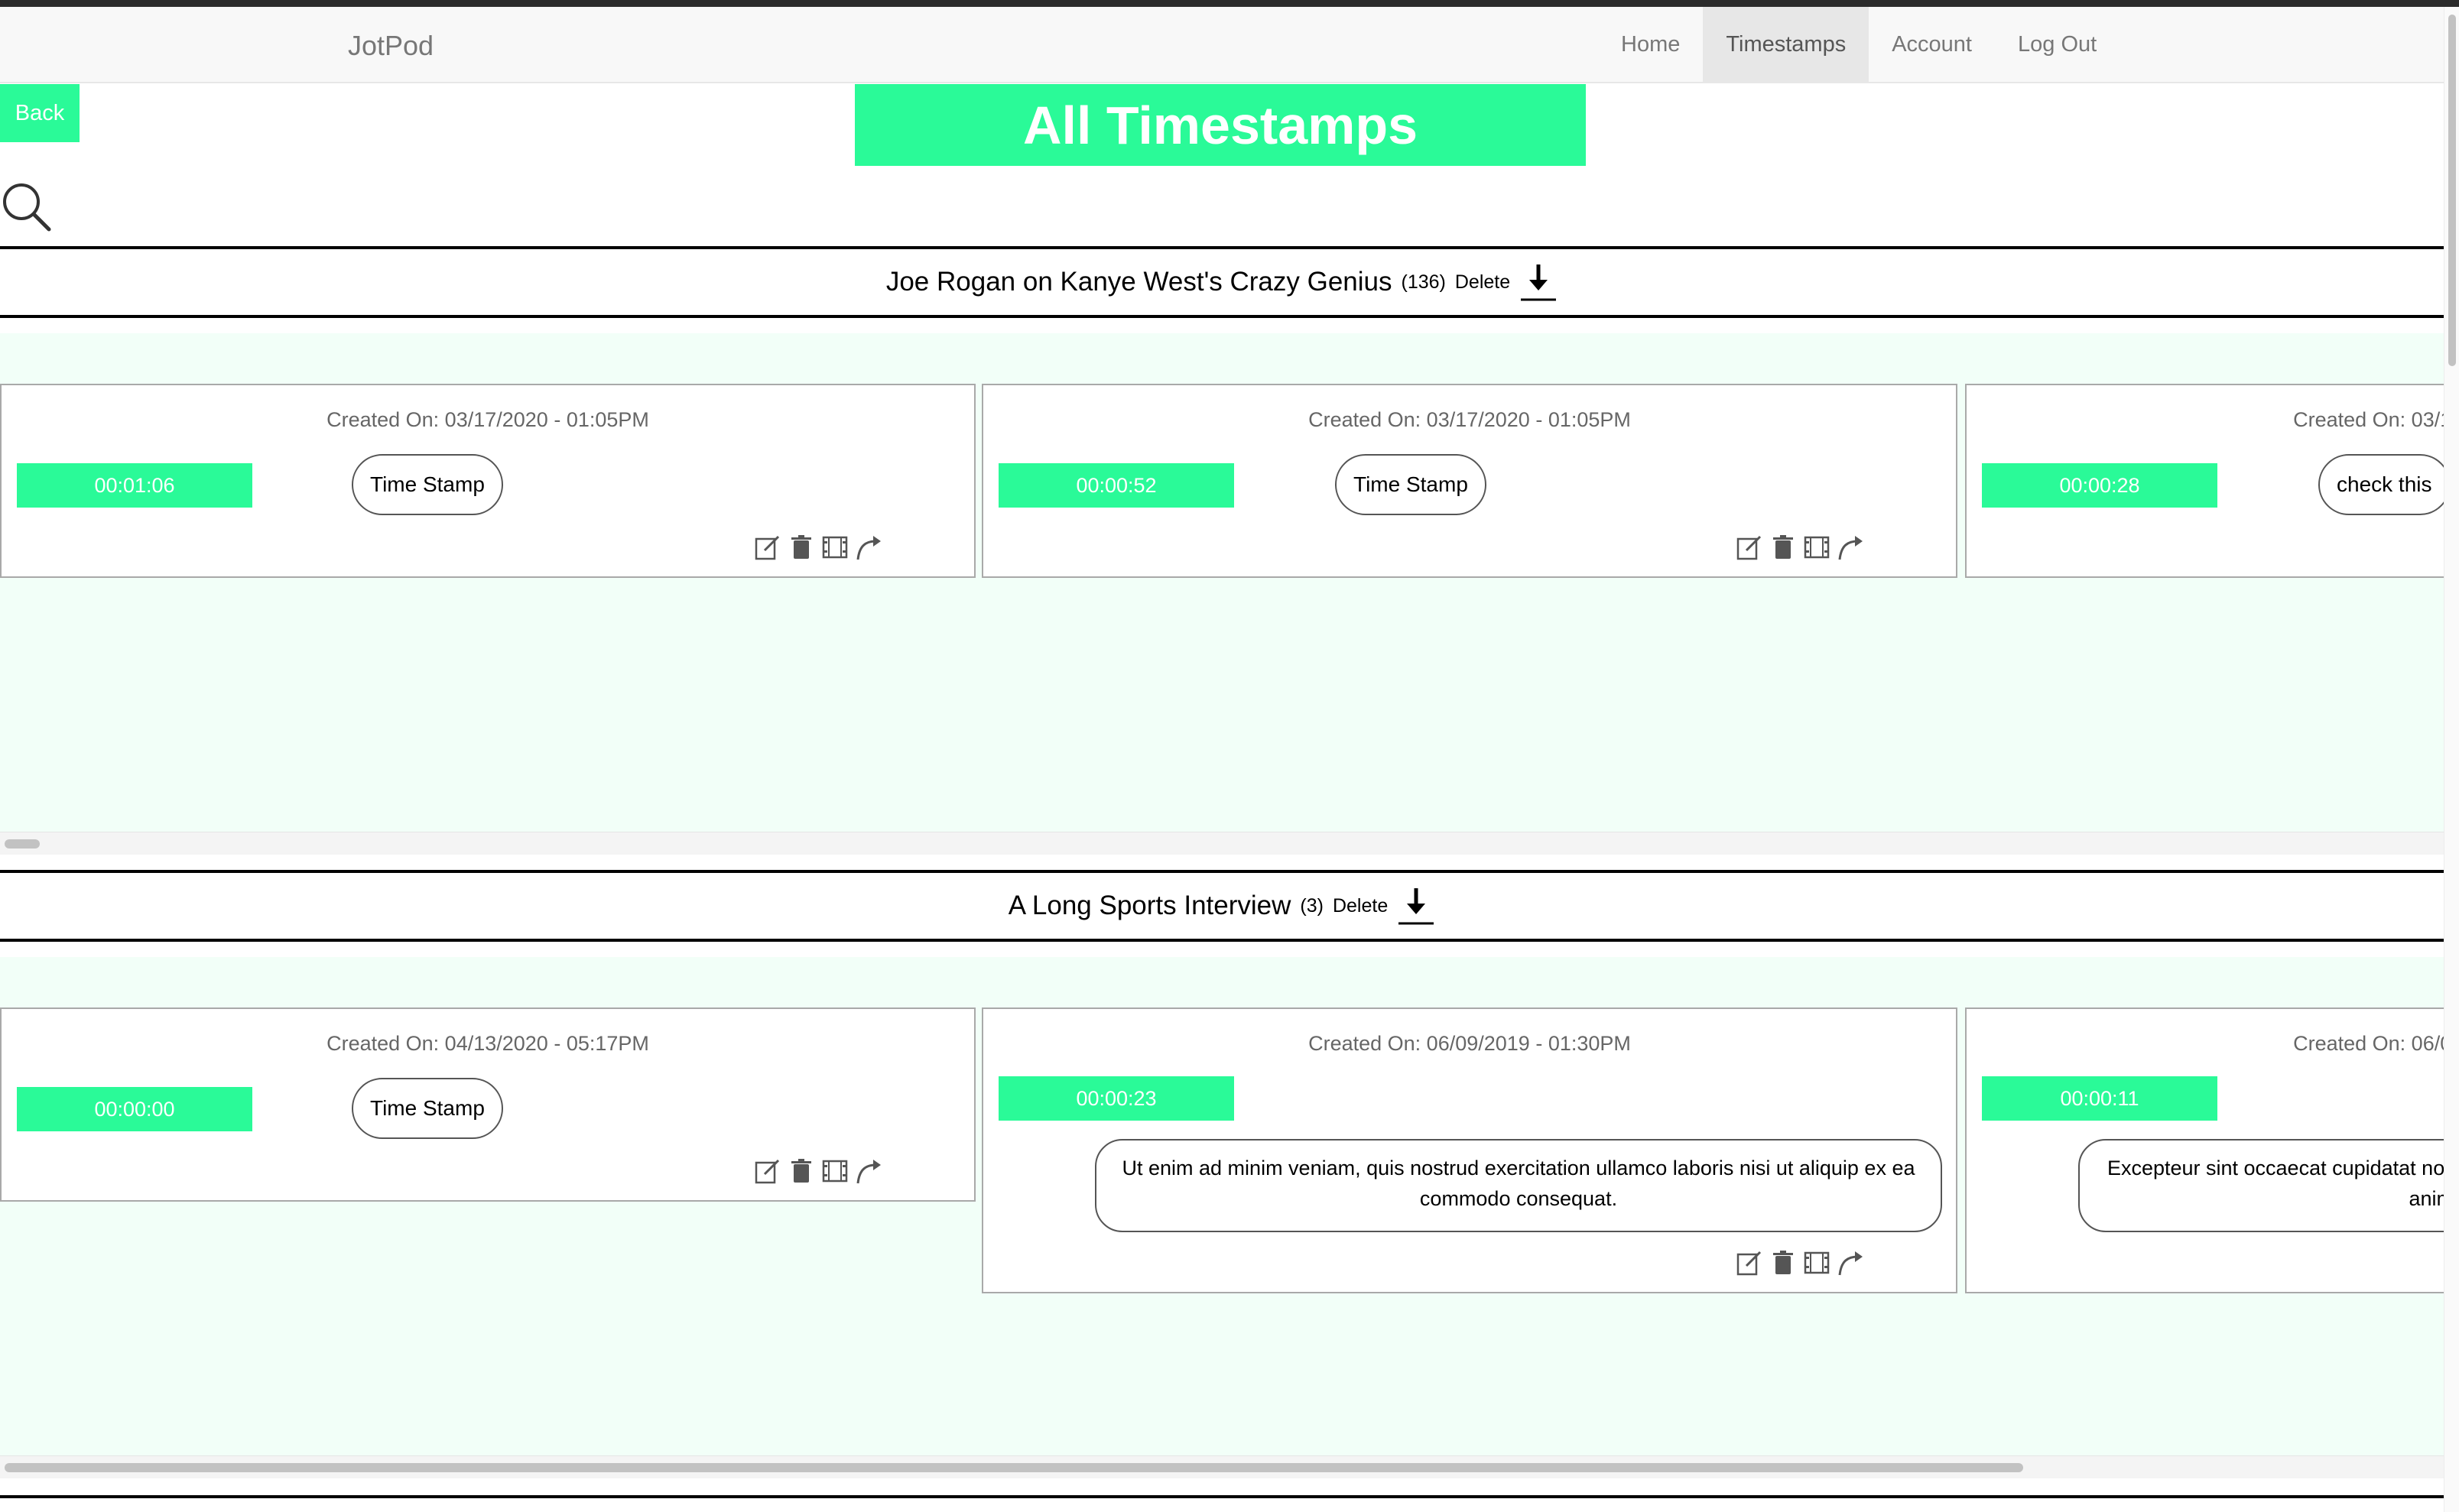 This screenshot has height=1512, width=2459. What do you see at coordinates (1230, 3) in the screenshot?
I see `window-top-bar` at bounding box center [1230, 3].